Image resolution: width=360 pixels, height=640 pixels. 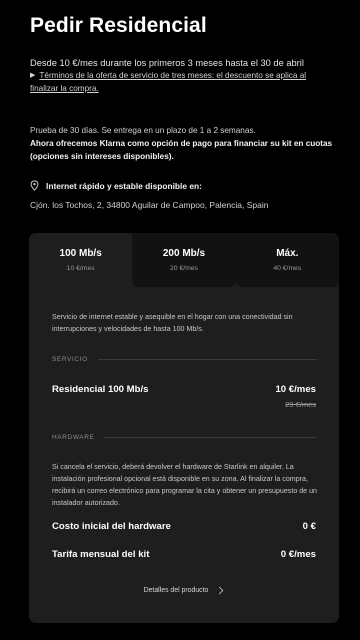 I want to click on hardware-section-label: HARDWARE, so click(x=184, y=437).